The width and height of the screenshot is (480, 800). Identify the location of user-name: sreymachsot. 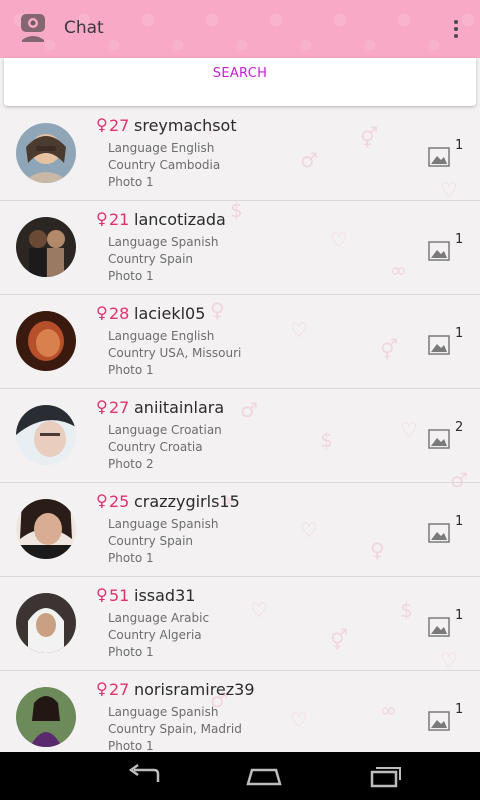
(185, 125).